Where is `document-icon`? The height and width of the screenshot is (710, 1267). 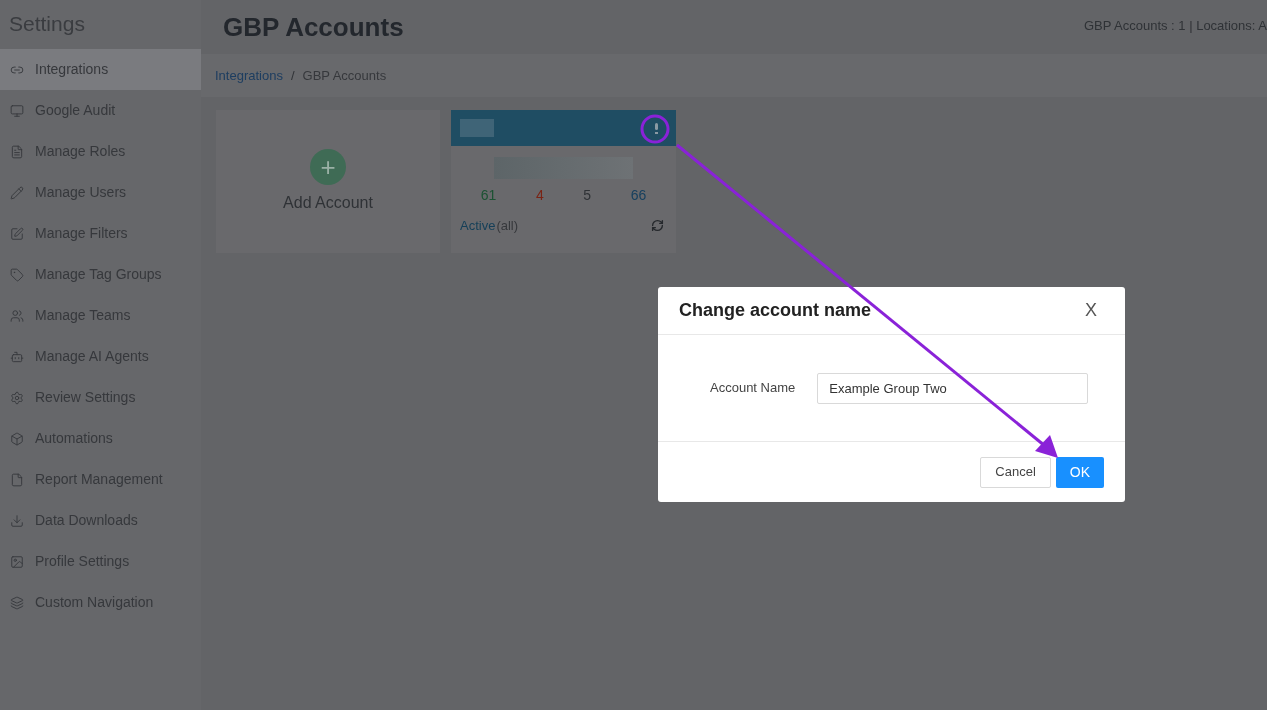
document-icon is located at coordinates (17, 151).